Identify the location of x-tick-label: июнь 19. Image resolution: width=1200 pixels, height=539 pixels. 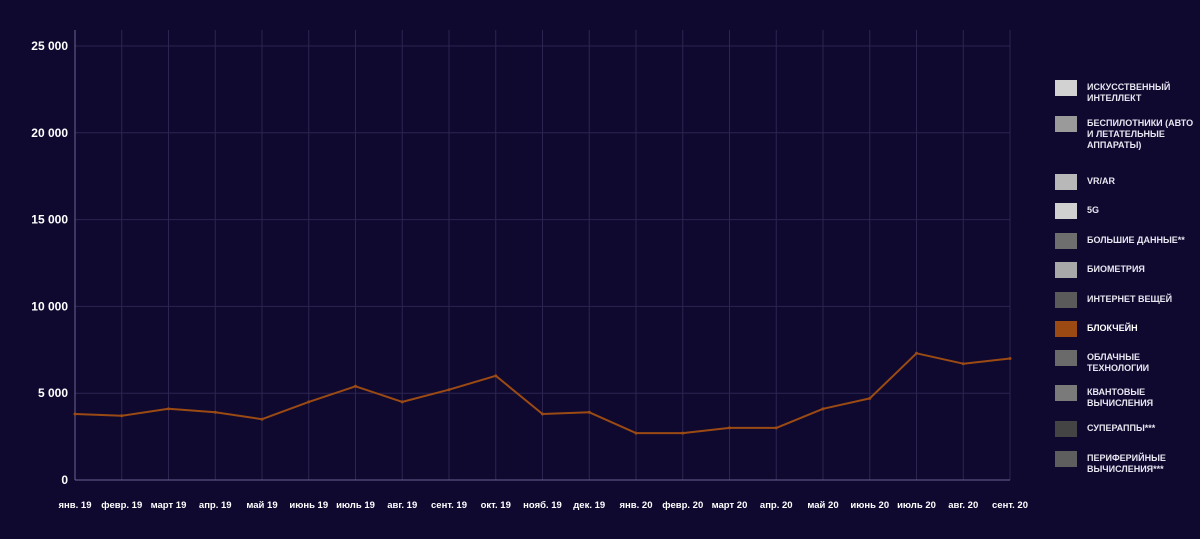
(308, 505).